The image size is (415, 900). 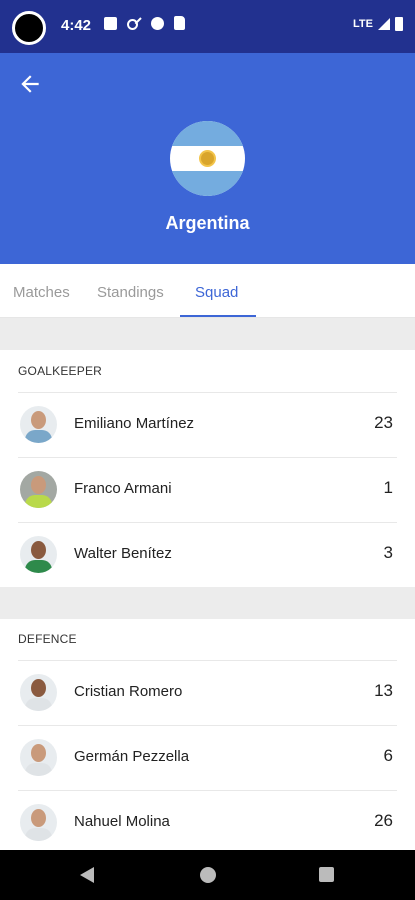 I want to click on player-number: 13, so click(x=383, y=690).